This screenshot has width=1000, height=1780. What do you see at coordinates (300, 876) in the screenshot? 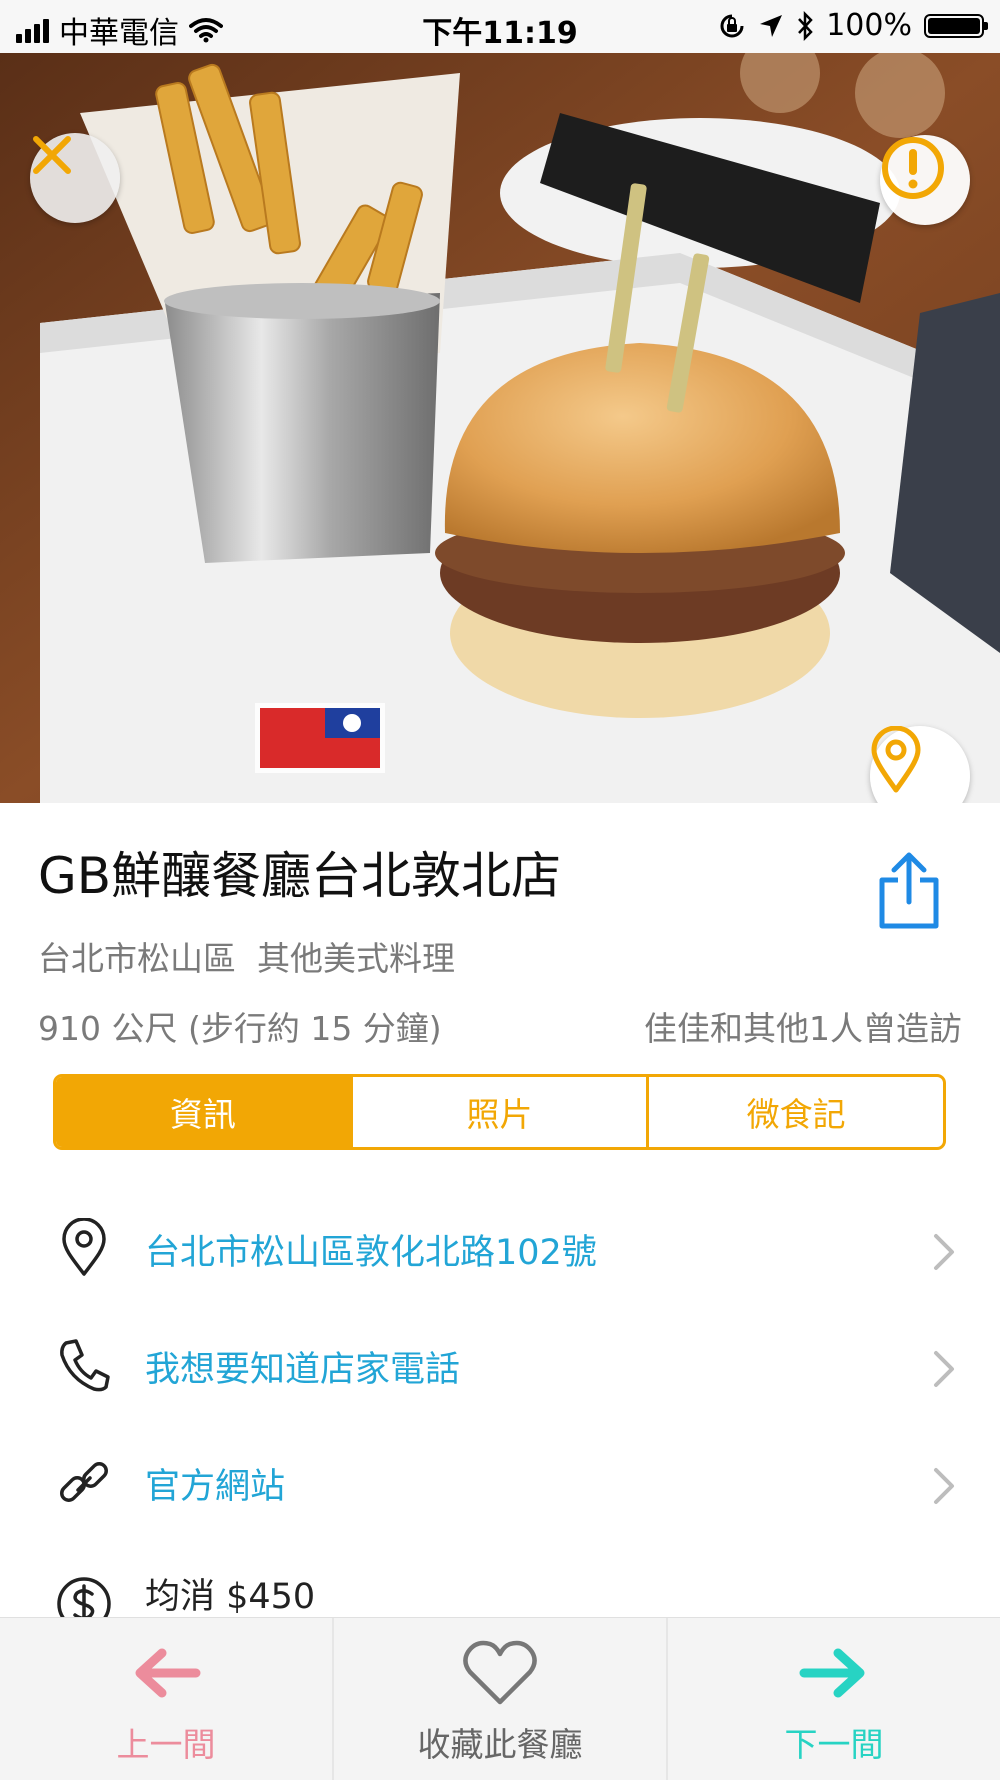
I see `restaurant-name: GB鮮釀餐廳台北敦北店` at bounding box center [300, 876].